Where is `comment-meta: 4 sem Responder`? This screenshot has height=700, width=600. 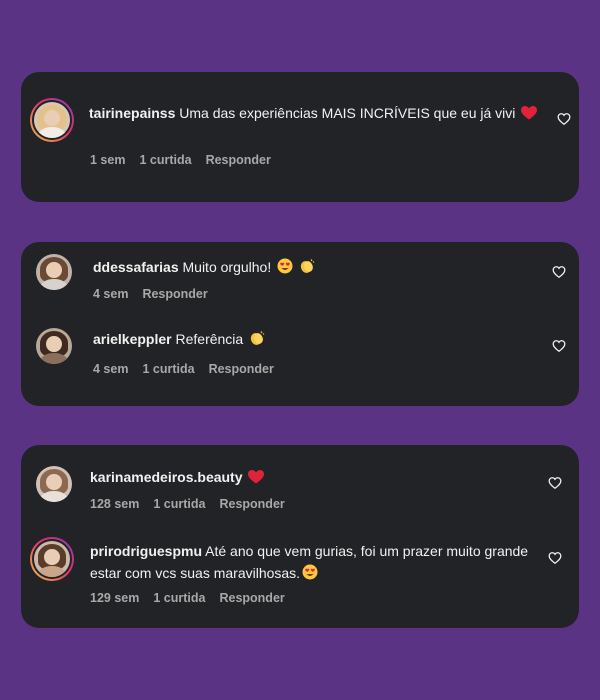 comment-meta: 4 sem Responder is located at coordinates (150, 294).